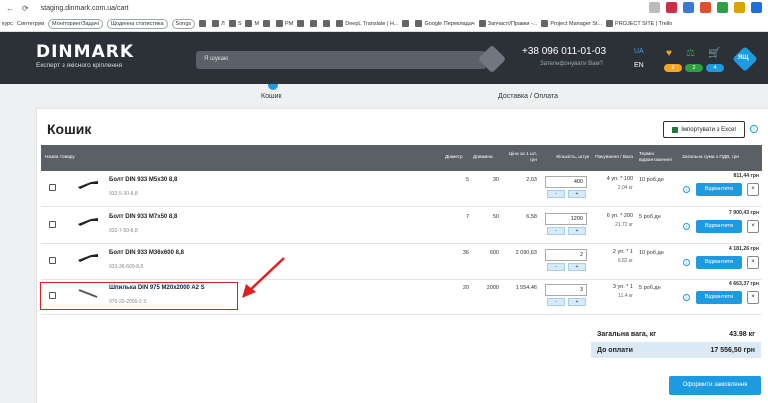  Describe the element at coordinates (341, 60) in the screenshot. I see `search-input: Я шукаю` at that location.